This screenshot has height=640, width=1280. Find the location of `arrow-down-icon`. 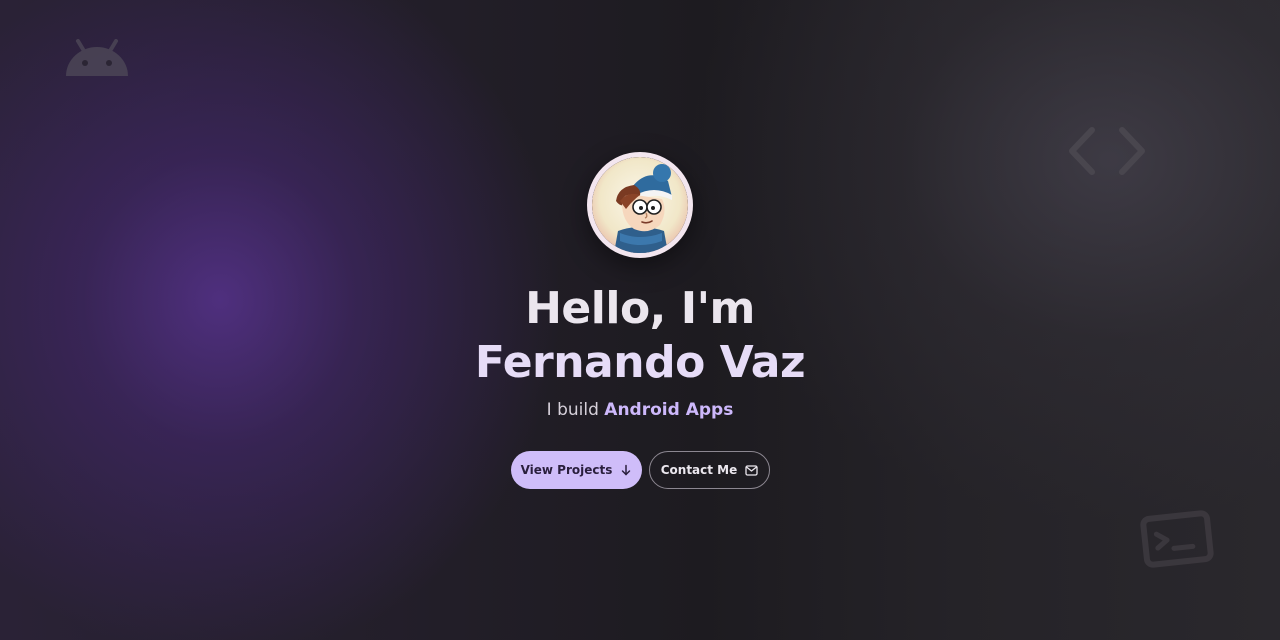

arrow-down-icon is located at coordinates (626, 470).